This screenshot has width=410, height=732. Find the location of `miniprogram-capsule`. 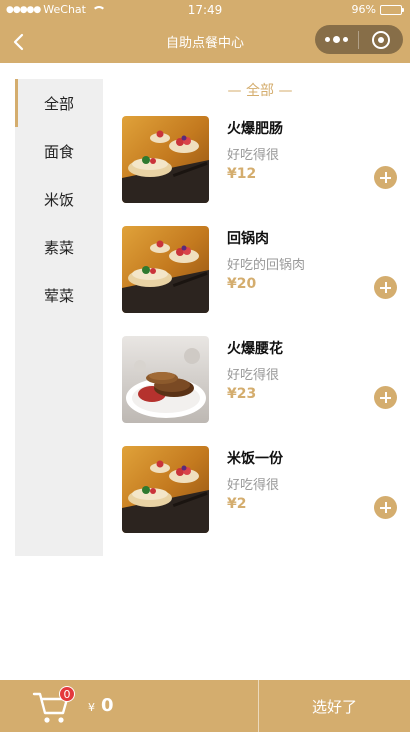

miniprogram-capsule is located at coordinates (359, 39).